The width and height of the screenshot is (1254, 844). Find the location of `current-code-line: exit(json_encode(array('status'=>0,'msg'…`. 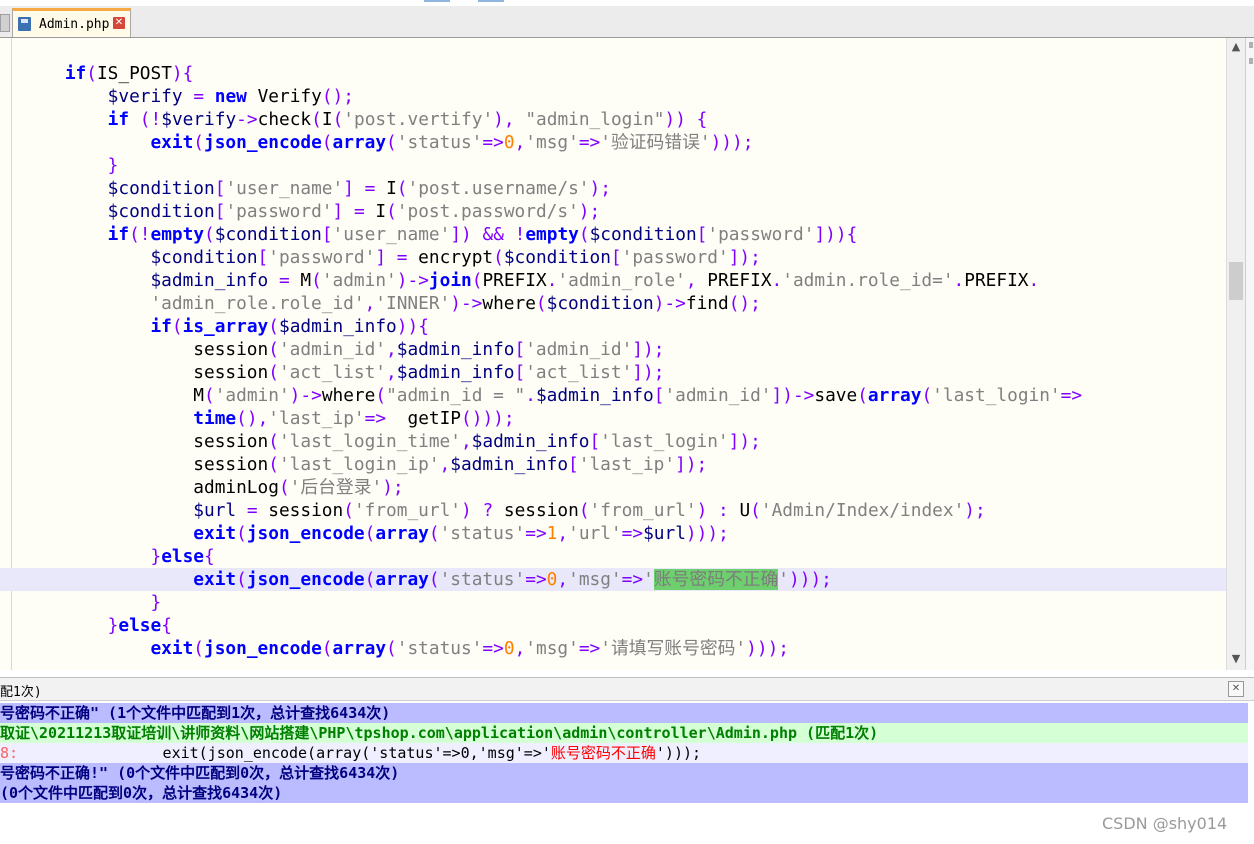

current-code-line: exit(json_encode(array('status'=>0,'msg'… is located at coordinates (613, 579).